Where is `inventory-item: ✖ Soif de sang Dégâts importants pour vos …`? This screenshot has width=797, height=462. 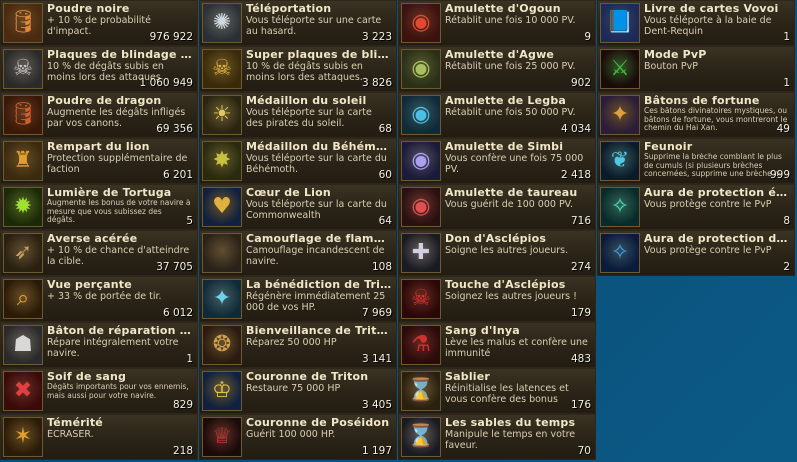 inventory-item: ✖ Soif de sang Dégâts importants pour vos … is located at coordinates (99, 391).